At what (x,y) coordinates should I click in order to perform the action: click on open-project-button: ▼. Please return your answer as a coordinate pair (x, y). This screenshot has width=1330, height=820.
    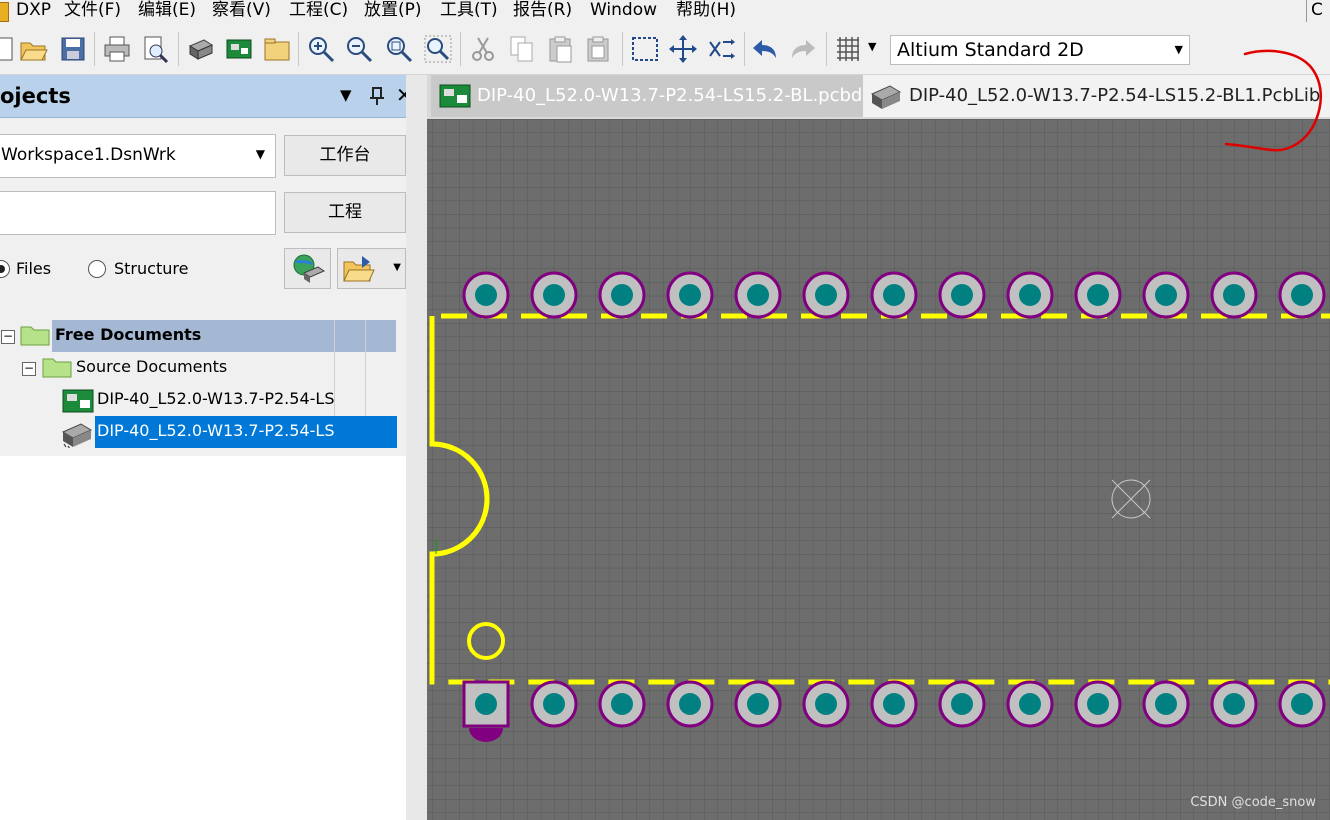
    Looking at the image, I should click on (371, 268).